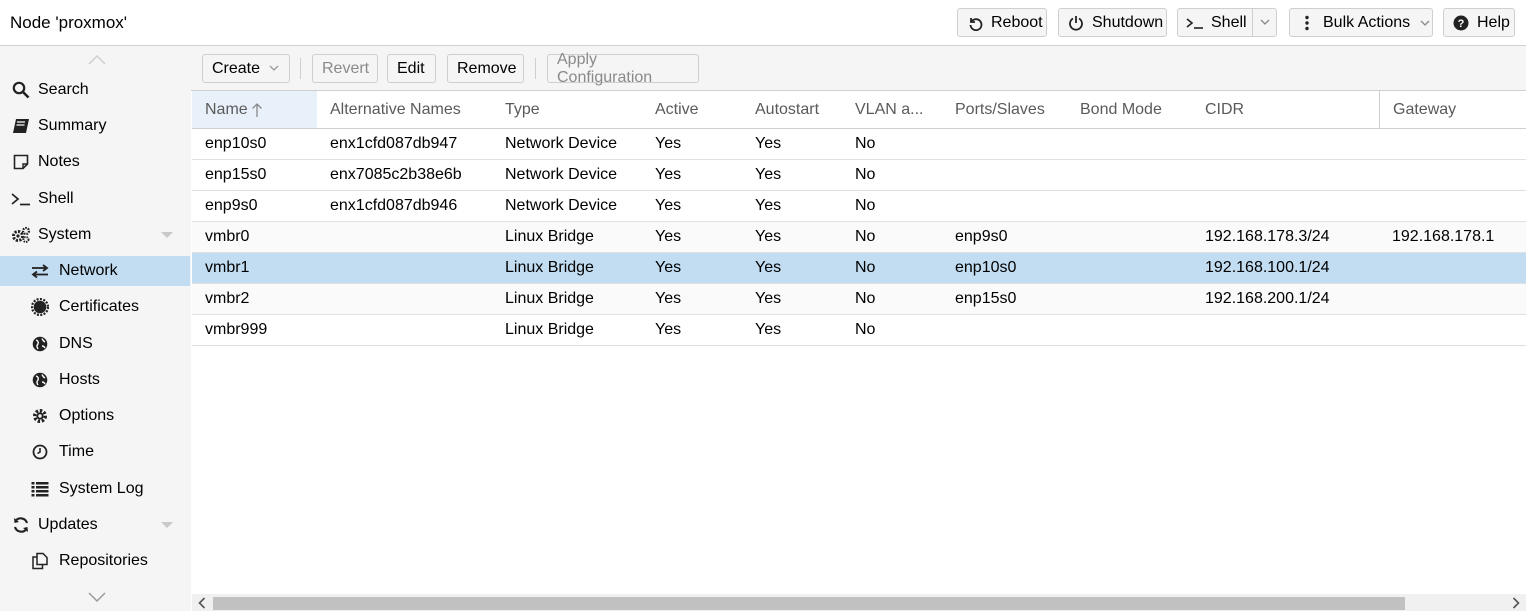 This screenshot has width=1526, height=611. I want to click on sidebar-item-label: Updates, so click(68, 524).